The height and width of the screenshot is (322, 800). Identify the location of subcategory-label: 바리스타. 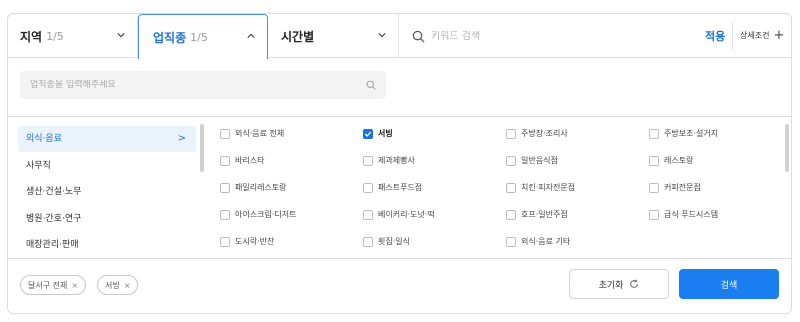
(250, 160).